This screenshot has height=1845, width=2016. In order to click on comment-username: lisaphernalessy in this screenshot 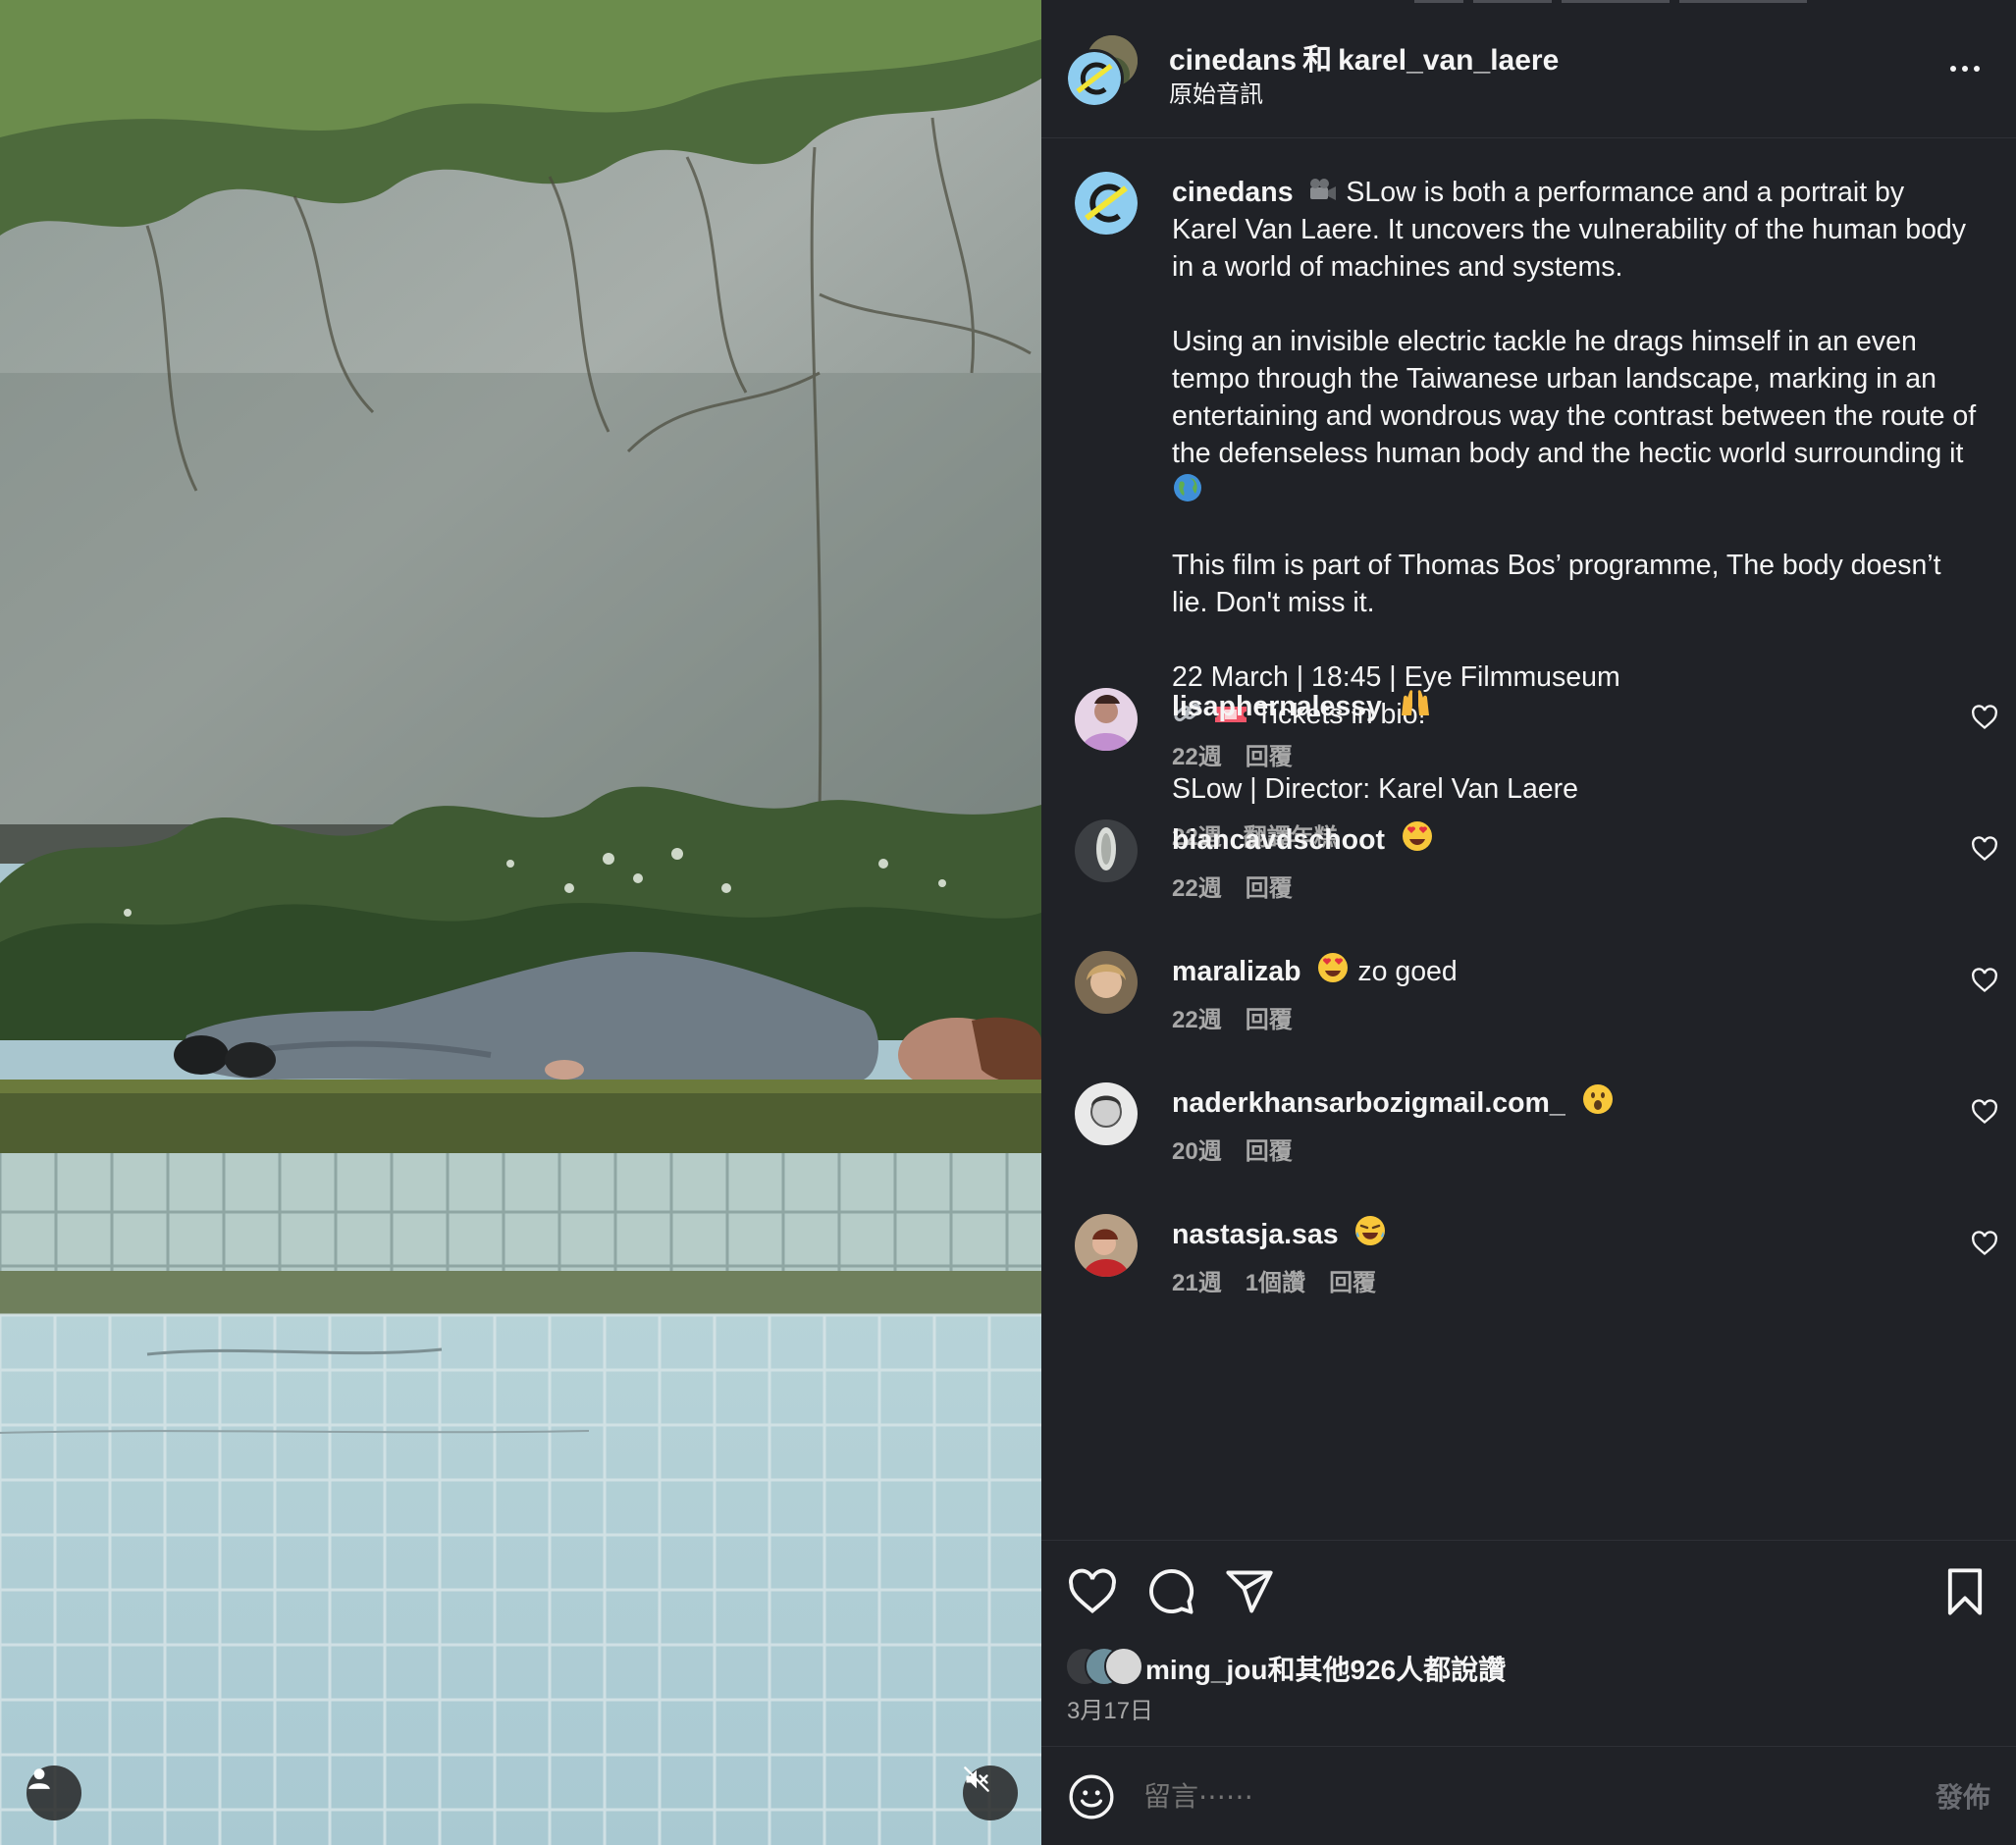, I will do `click(1277, 706)`.